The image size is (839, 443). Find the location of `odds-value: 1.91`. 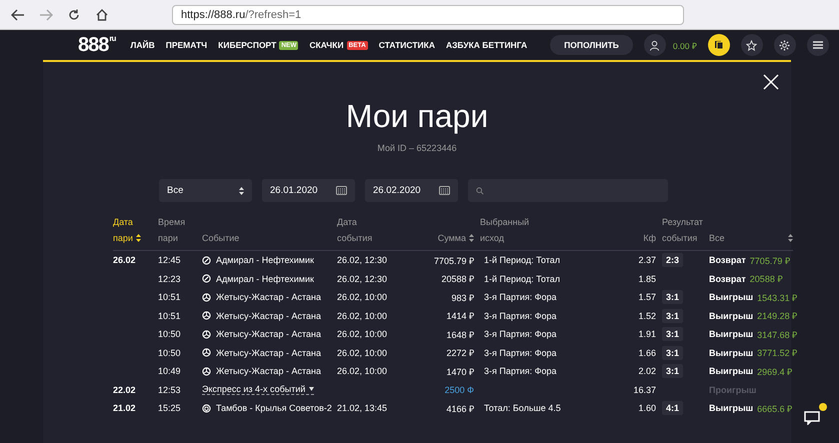

odds-value: 1.91 is located at coordinates (647, 334).